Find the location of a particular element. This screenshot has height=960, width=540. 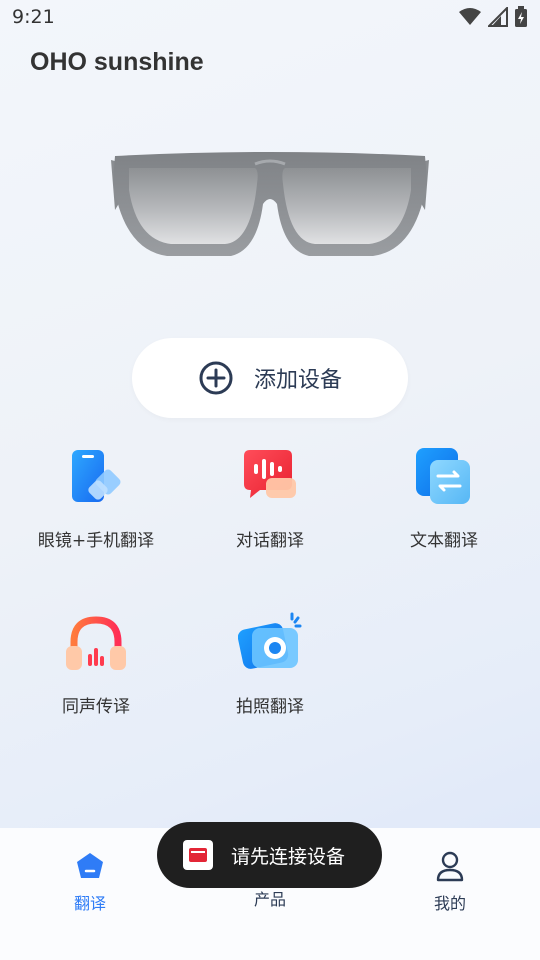

status-time: 9:21 is located at coordinates (33, 17).